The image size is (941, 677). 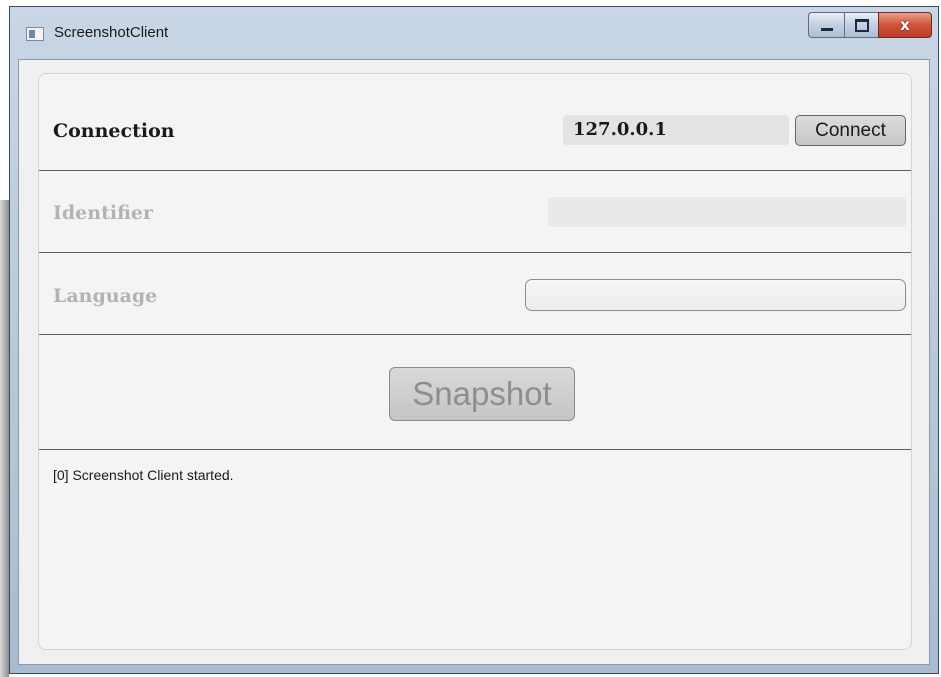 I want to click on language-label: Language, so click(x=105, y=296).